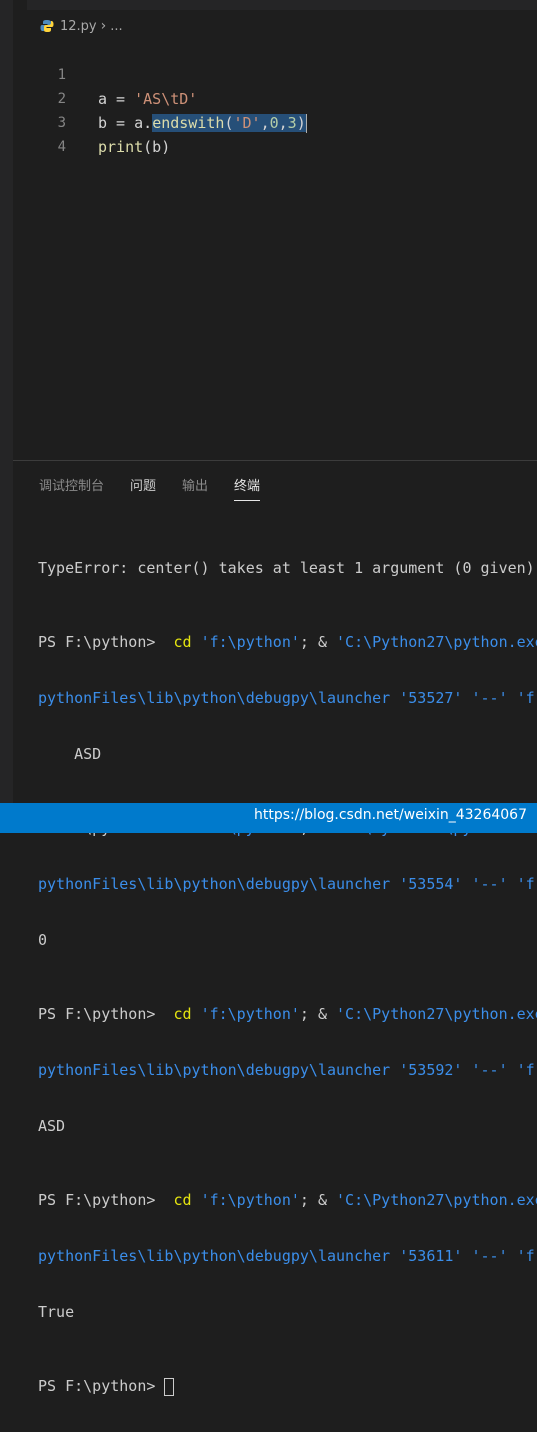 The height and width of the screenshot is (1432, 537). What do you see at coordinates (157, 147) in the screenshot?
I see `code-text: (b)` at bounding box center [157, 147].